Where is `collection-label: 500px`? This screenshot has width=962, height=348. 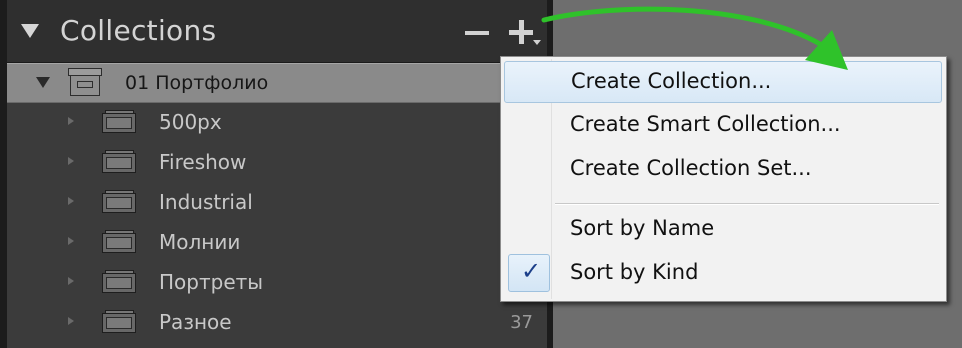 collection-label: 500px is located at coordinates (190, 122).